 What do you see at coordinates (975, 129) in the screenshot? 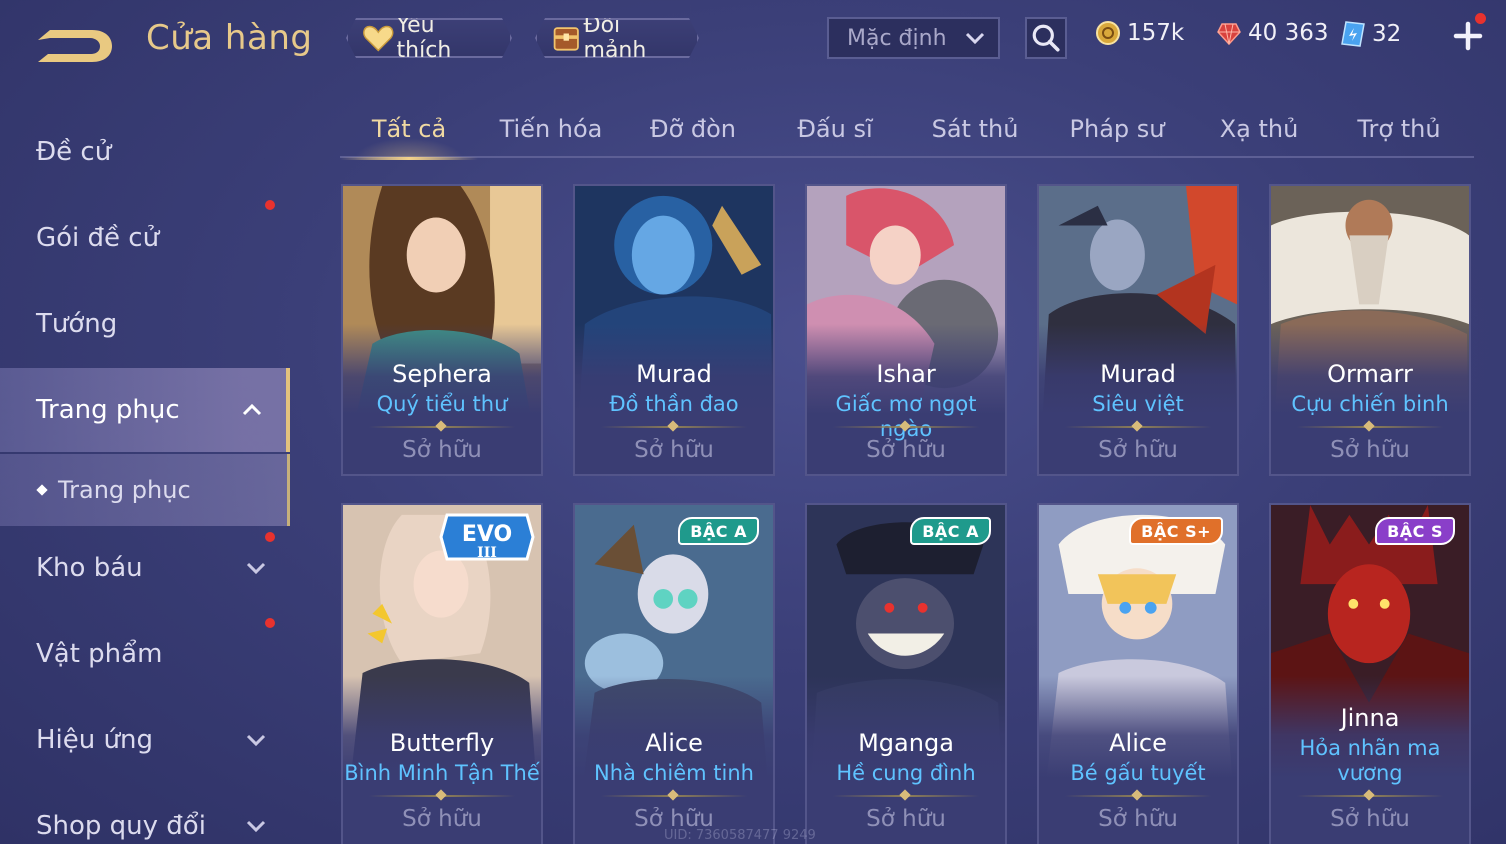
I see `tab-assassin: Sát thủ` at bounding box center [975, 129].